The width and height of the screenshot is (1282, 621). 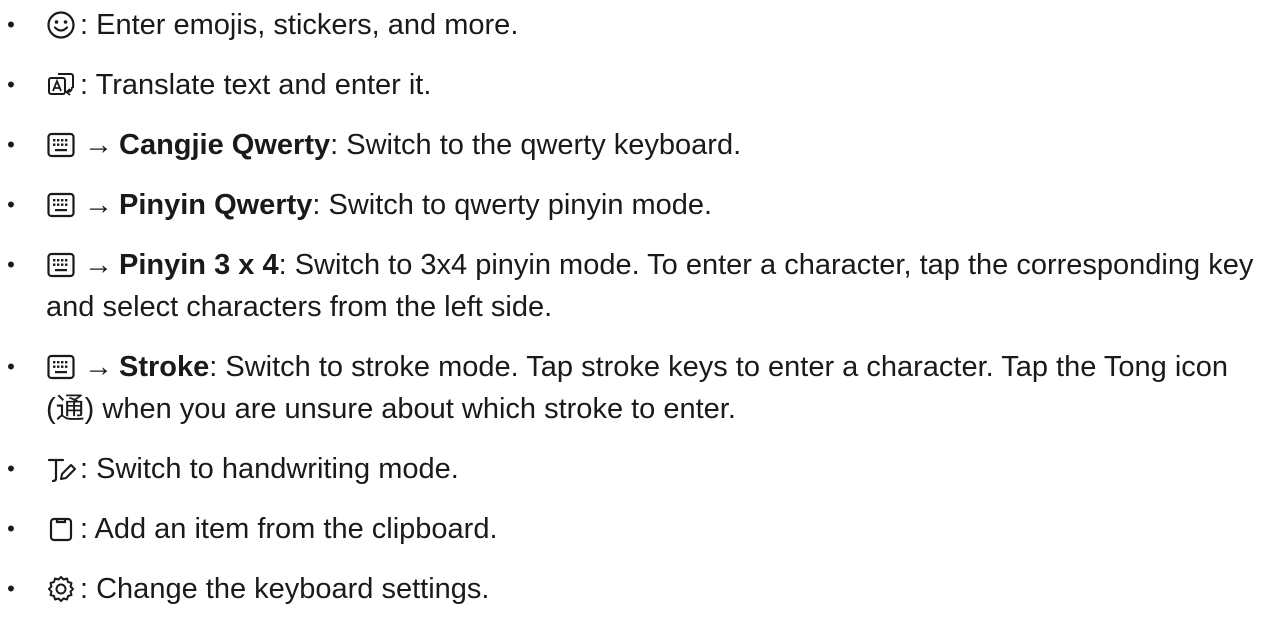 What do you see at coordinates (289, 529) in the screenshot?
I see `item-text: : Add an item from the clipboard.` at bounding box center [289, 529].